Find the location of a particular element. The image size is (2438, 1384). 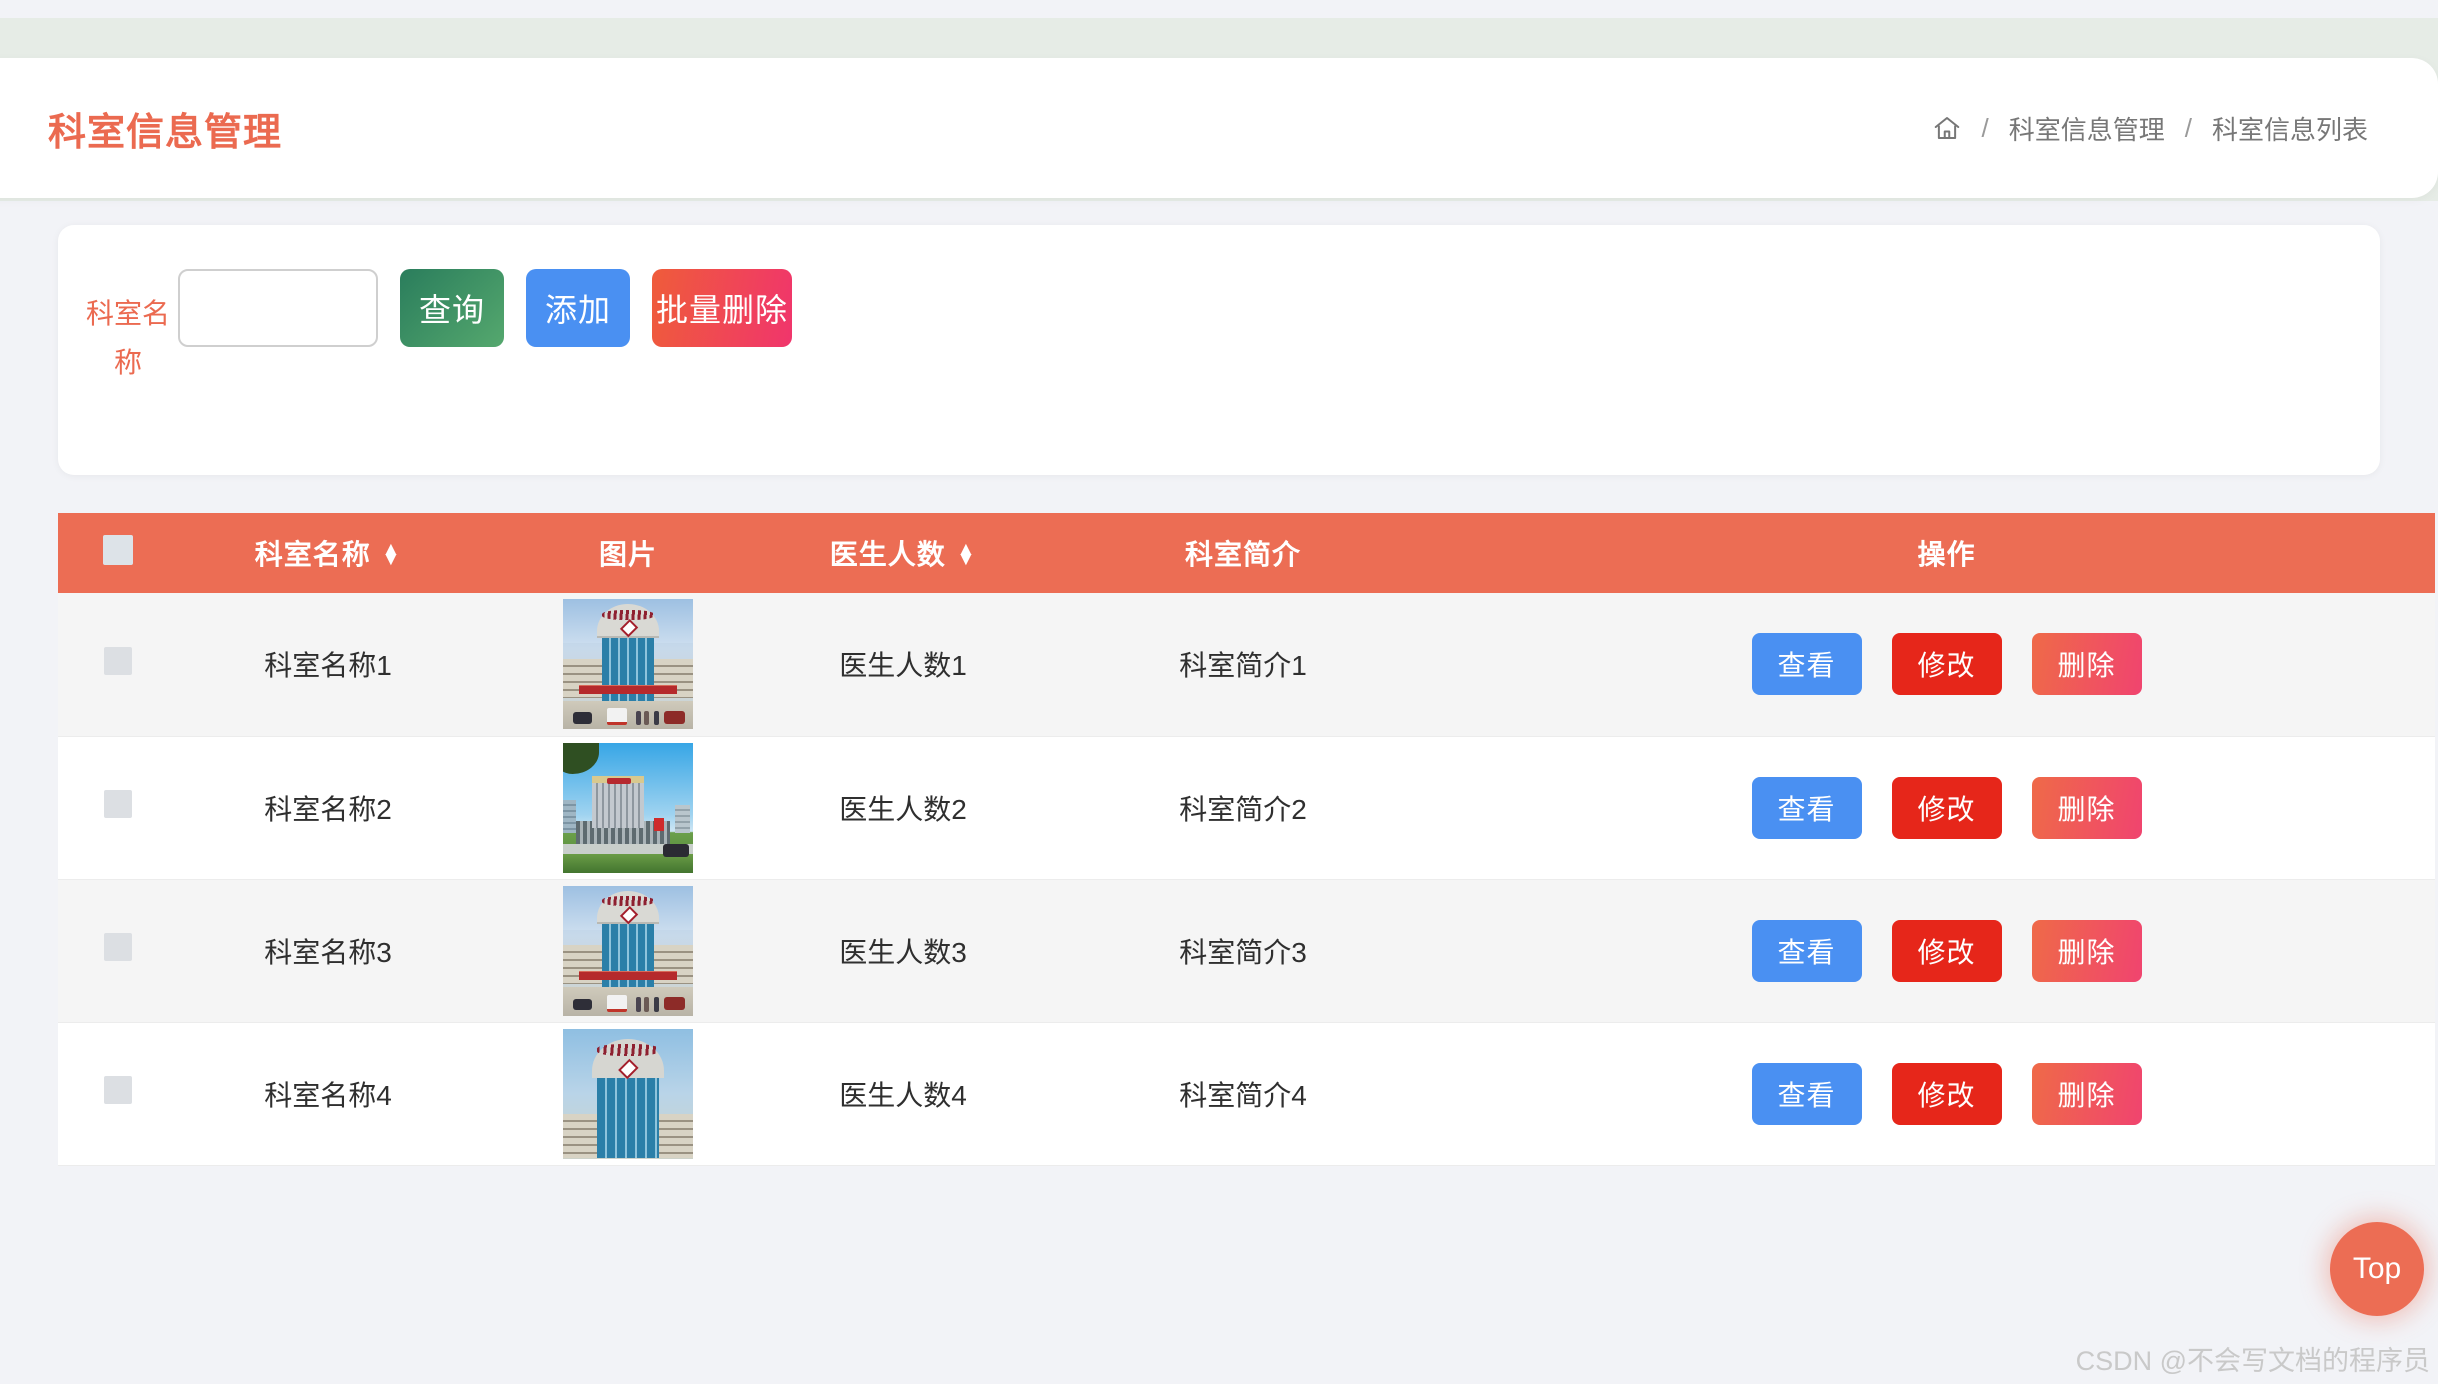

table-header-row: 科室名称 ▲ ▼ 图片 医生人数 ▲ ▼ 科室简介 操作 is located at coordinates (1246, 553).